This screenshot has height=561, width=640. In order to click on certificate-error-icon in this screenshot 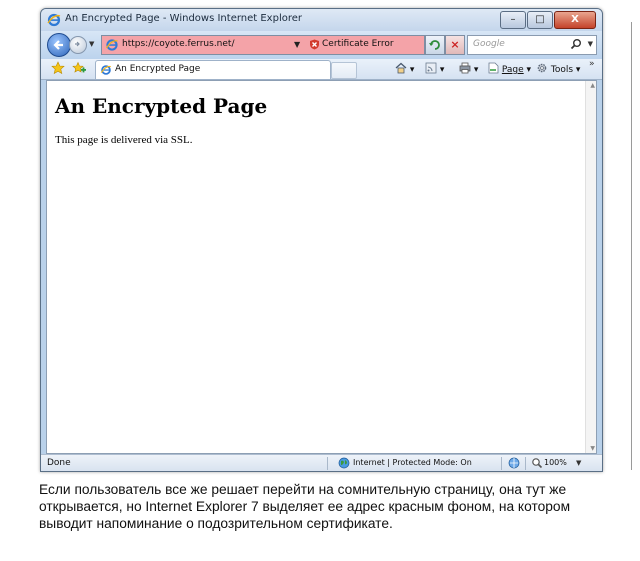, I will do `click(314, 44)`.